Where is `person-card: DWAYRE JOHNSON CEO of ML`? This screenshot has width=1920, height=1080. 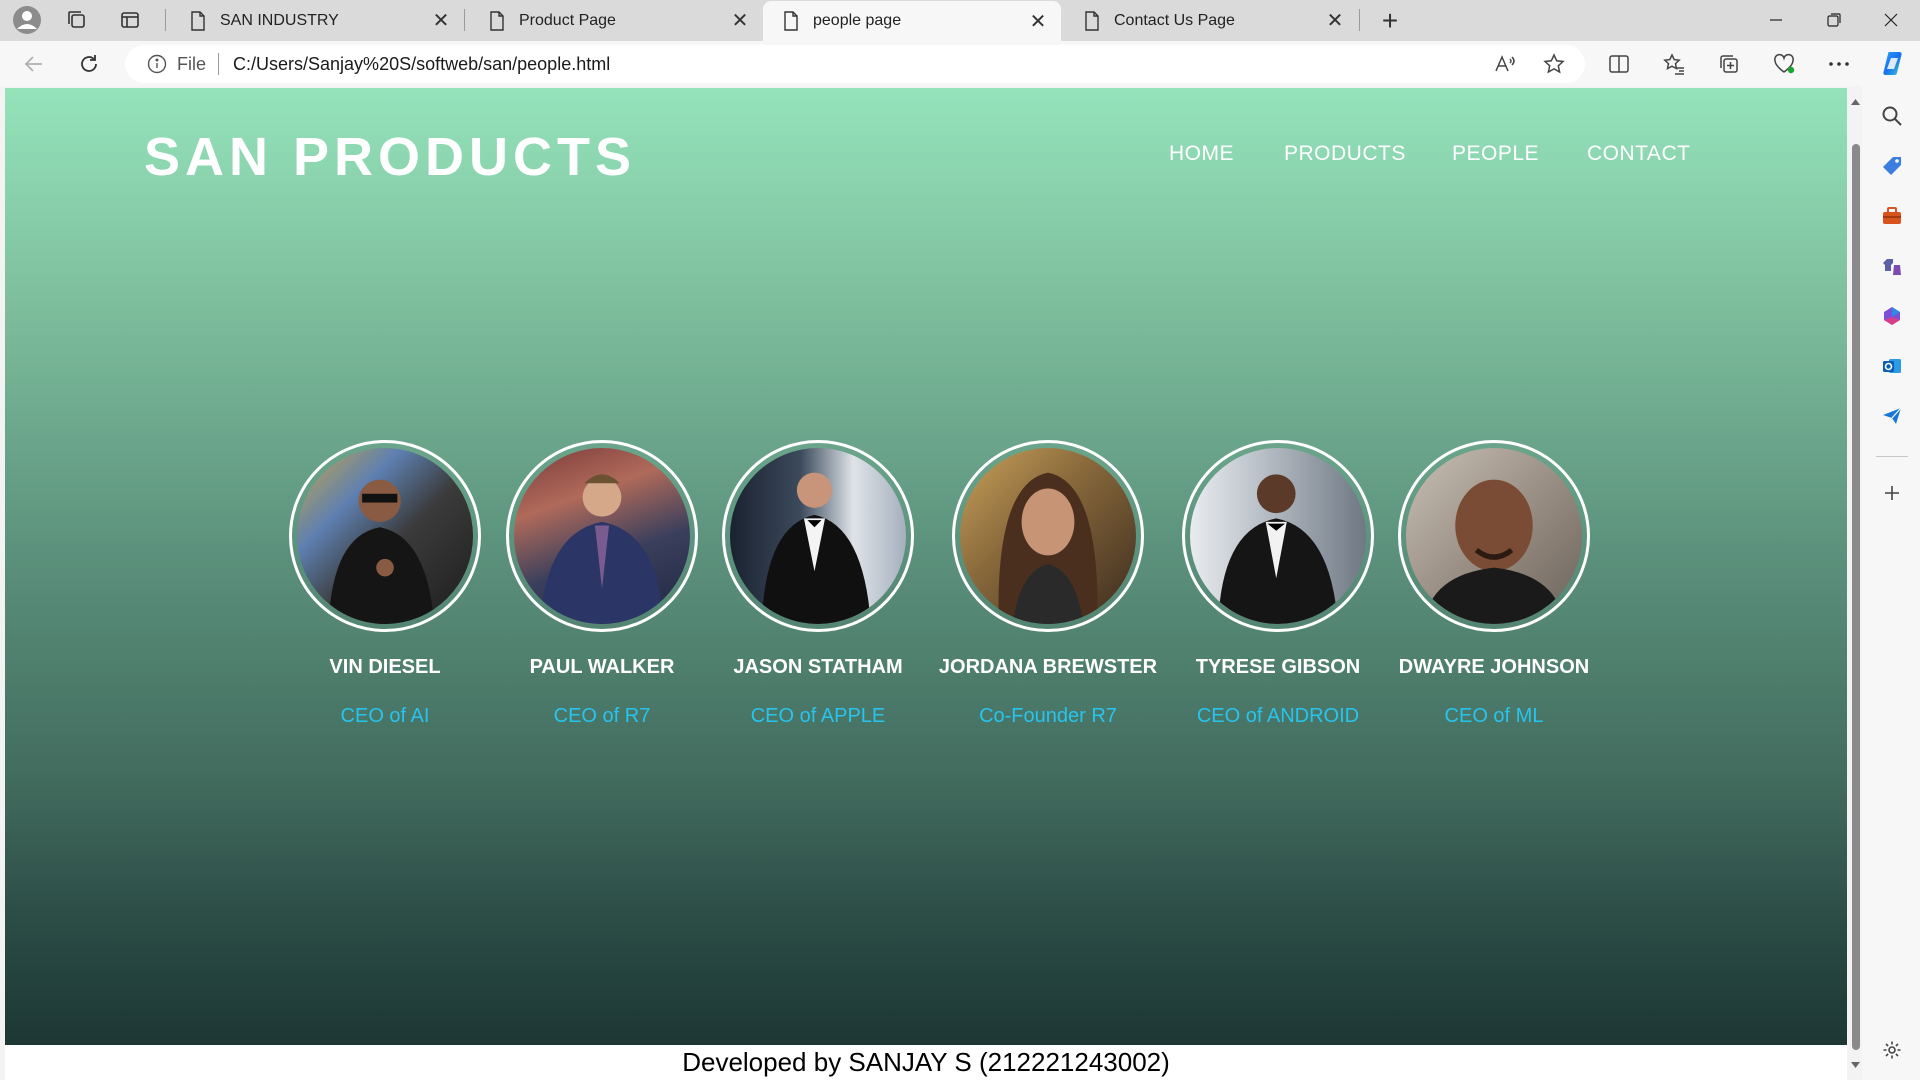
person-card: DWAYRE JOHNSON CEO of ML is located at coordinates (1494, 584).